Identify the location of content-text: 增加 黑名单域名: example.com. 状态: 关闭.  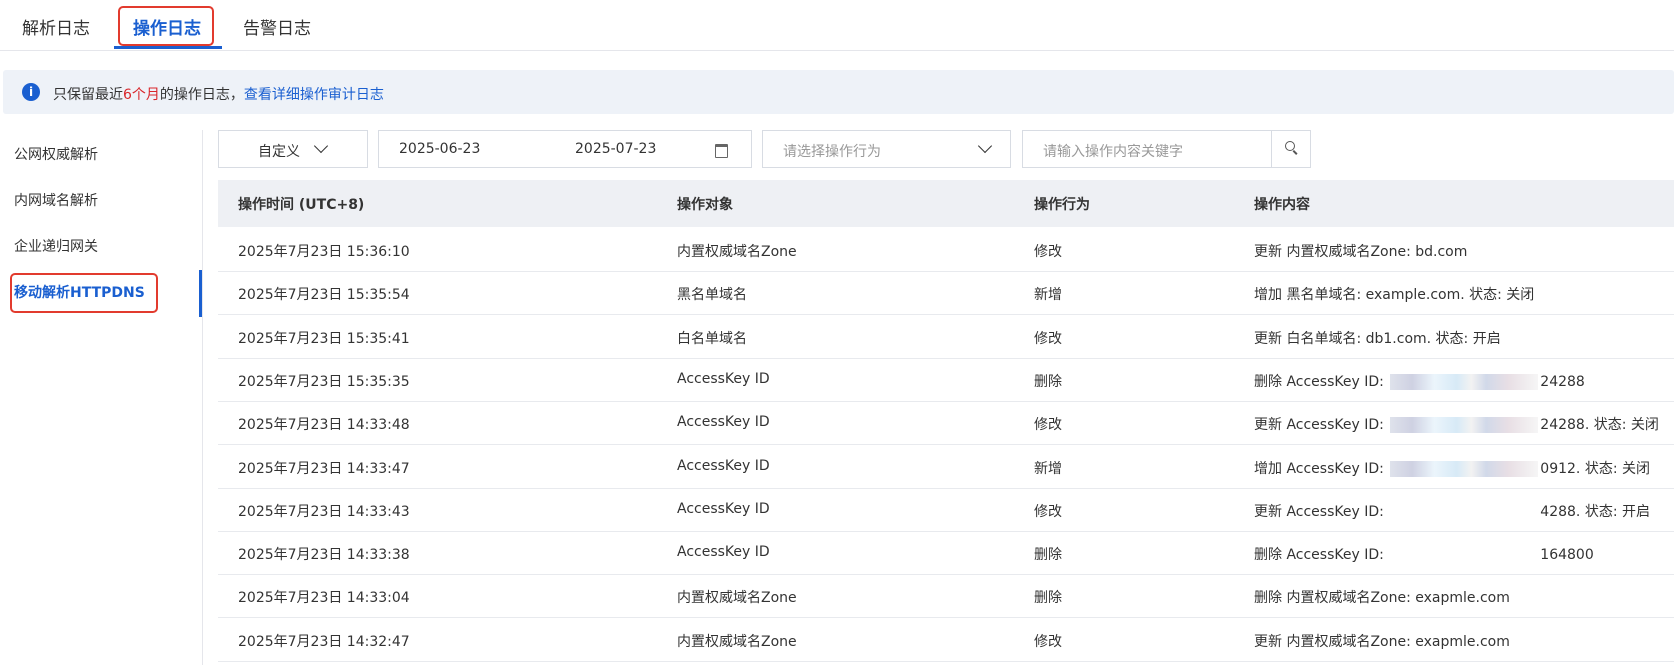
(1394, 295).